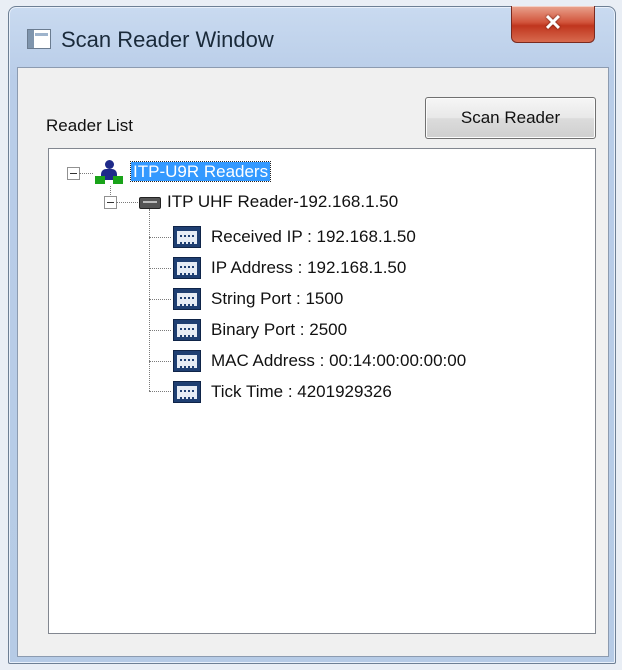 Image resolution: width=622 pixels, height=670 pixels. I want to click on tree-root-node: ITP-U9R Readers, so click(200, 171).